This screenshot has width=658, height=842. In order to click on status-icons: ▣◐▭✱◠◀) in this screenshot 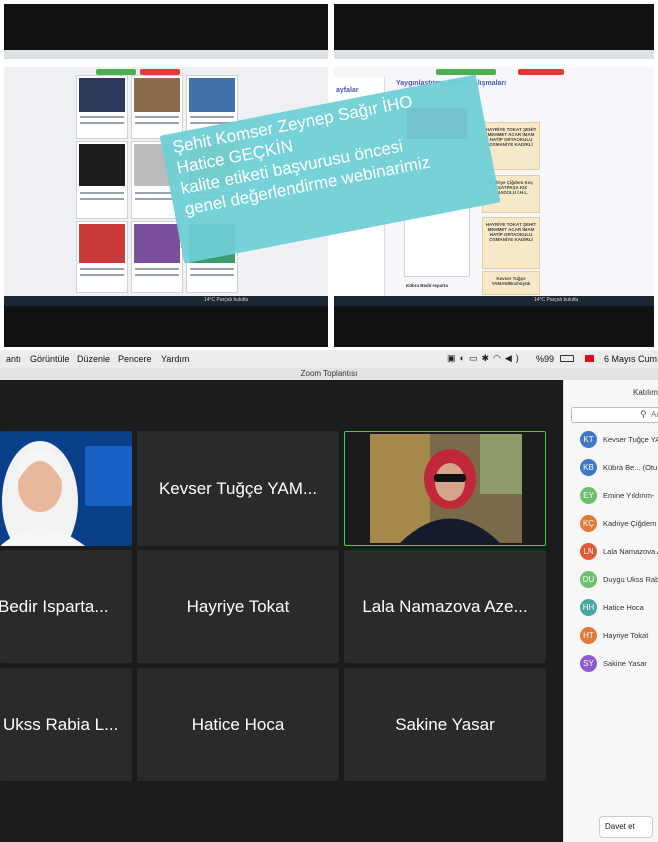, I will do `click(485, 358)`.